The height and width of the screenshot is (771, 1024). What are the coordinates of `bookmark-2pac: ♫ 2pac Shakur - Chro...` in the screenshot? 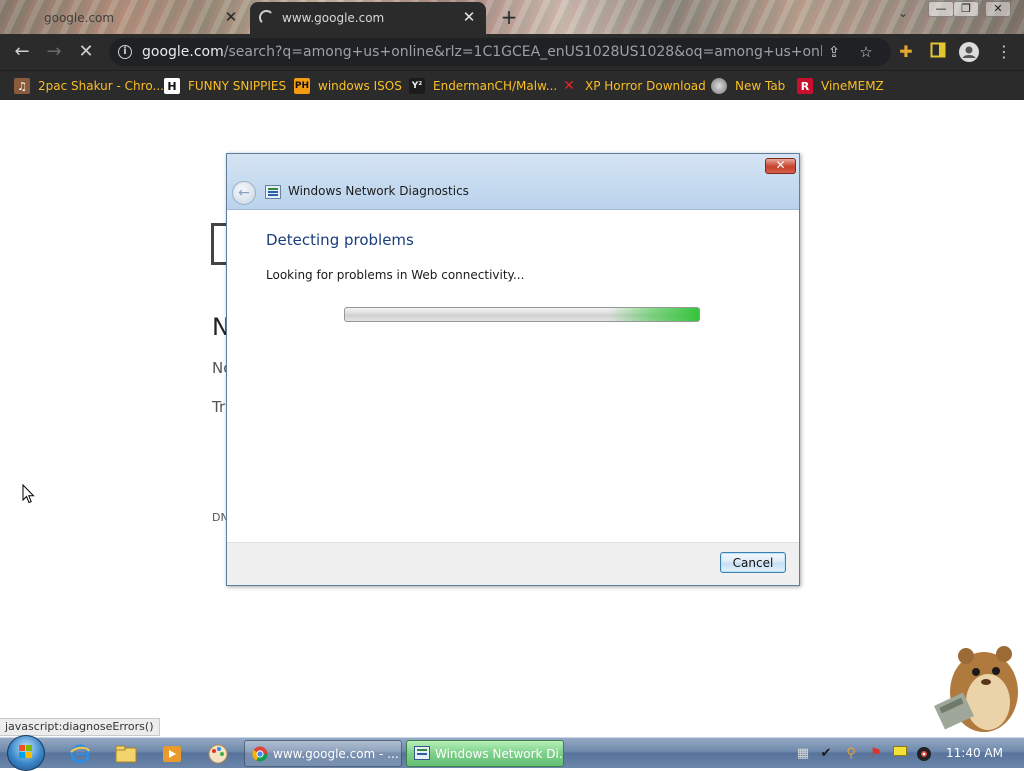 It's located at (89, 86).